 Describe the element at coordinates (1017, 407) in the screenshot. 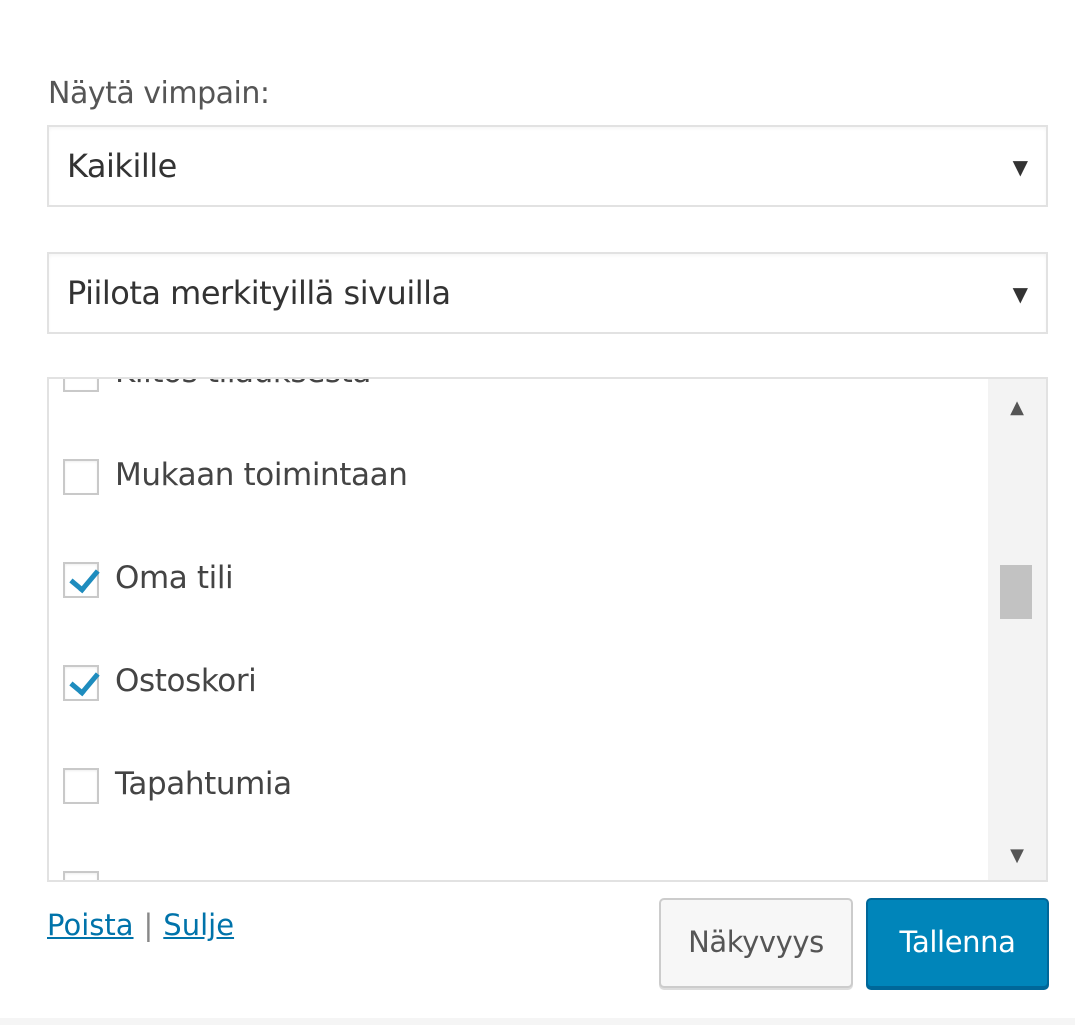

I see `scroll-up-icon: ▲` at that location.